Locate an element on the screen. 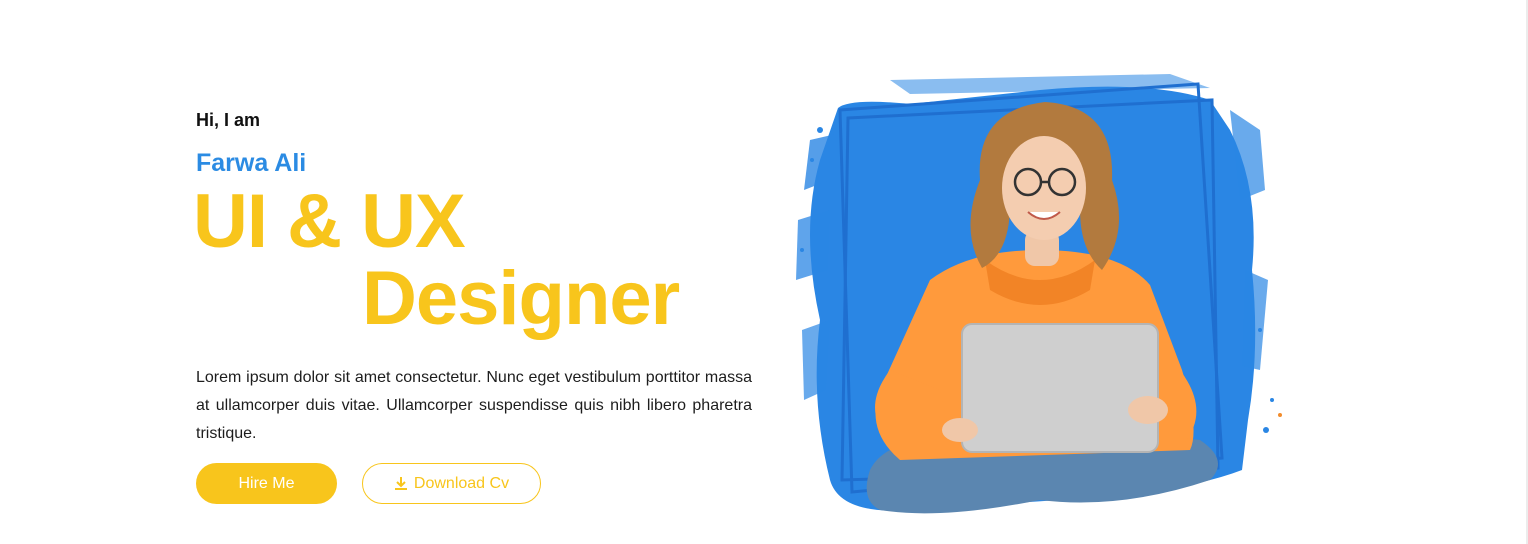 The image size is (1528, 544). download-cv-button: Download Cv is located at coordinates (451, 483).